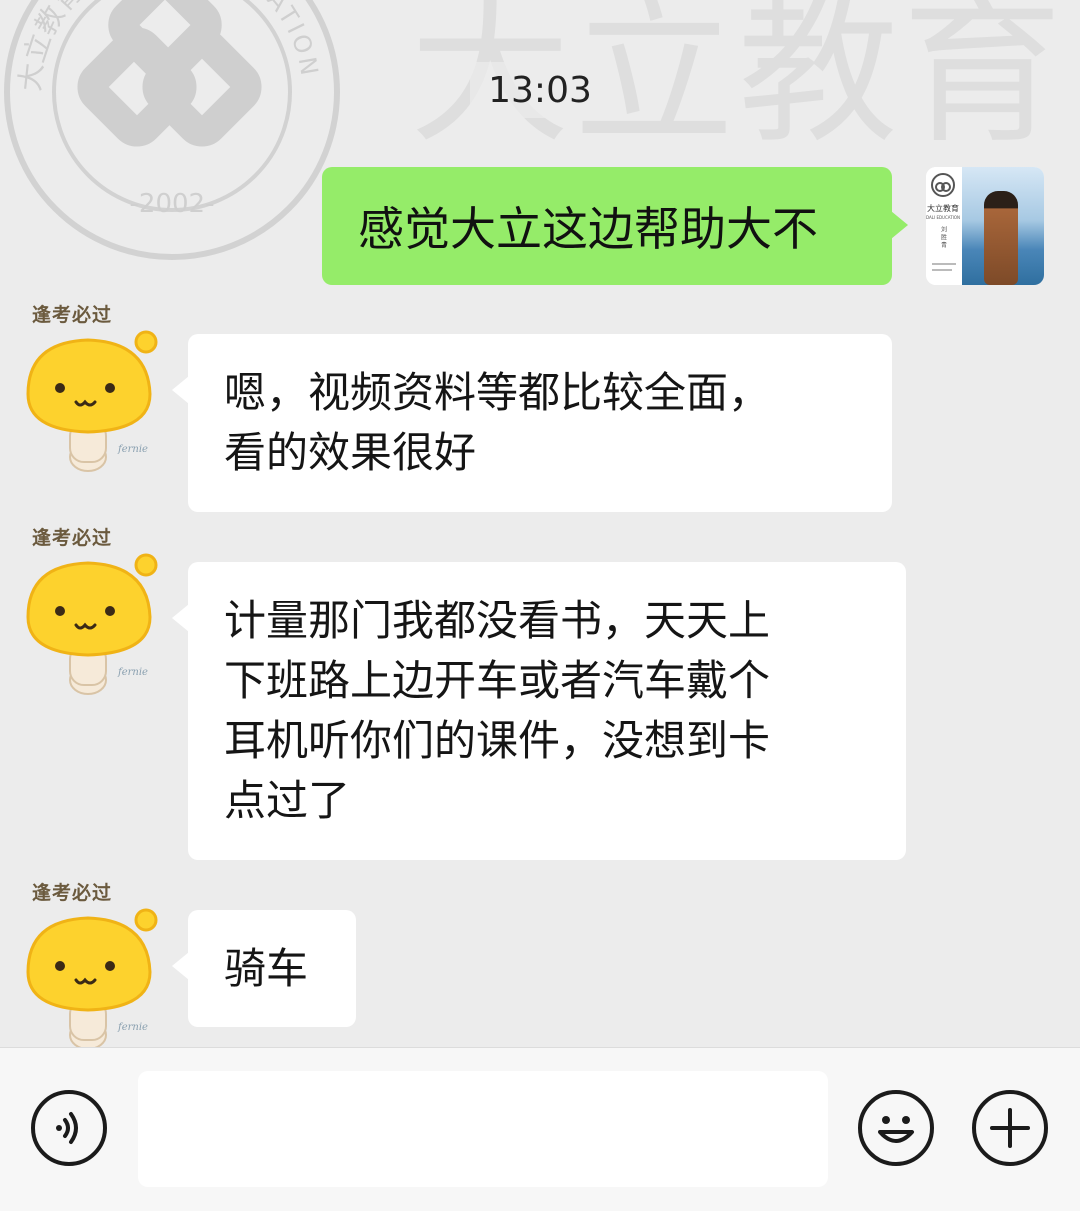 Image resolution: width=1080 pixels, height=1211 pixels. What do you see at coordinates (1001, 238) in the screenshot?
I see `person-figure` at bounding box center [1001, 238].